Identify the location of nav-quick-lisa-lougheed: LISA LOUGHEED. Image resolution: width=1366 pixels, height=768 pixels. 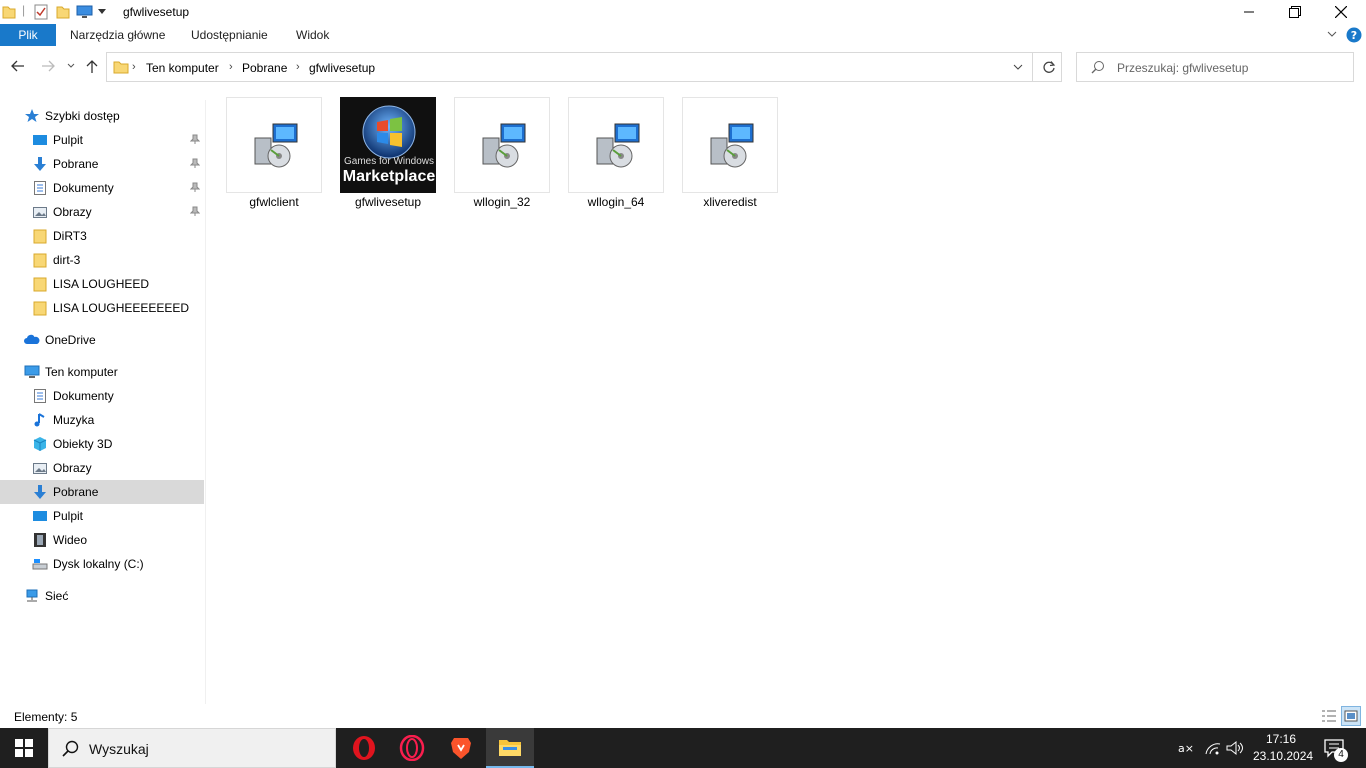
(102, 284).